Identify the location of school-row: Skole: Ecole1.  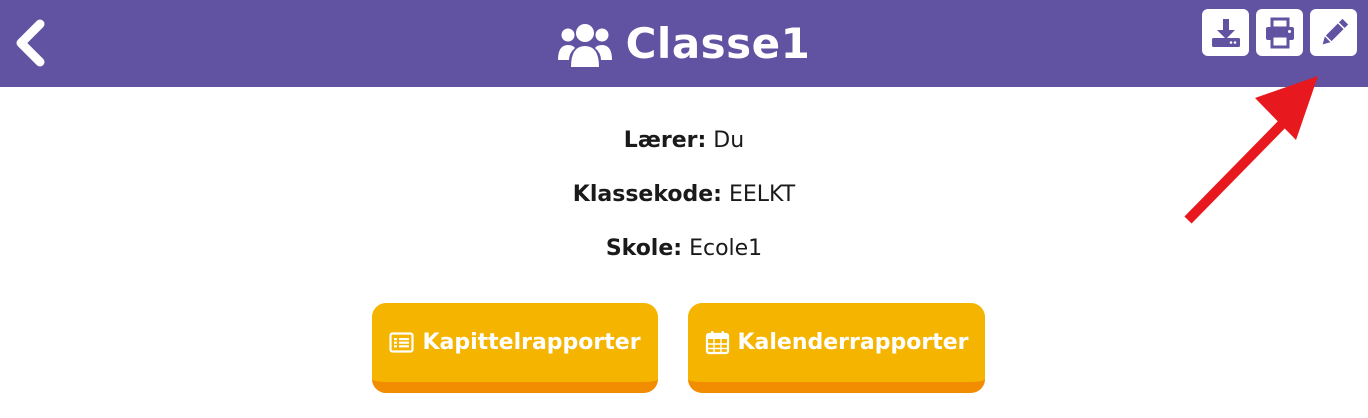
(684, 248).